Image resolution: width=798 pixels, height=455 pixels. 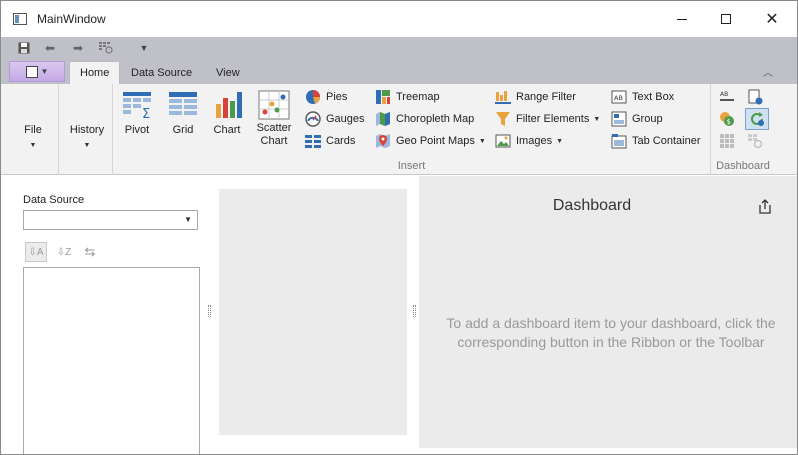 I want to click on pivot-button: Σ Pivot, so click(x=137, y=113).